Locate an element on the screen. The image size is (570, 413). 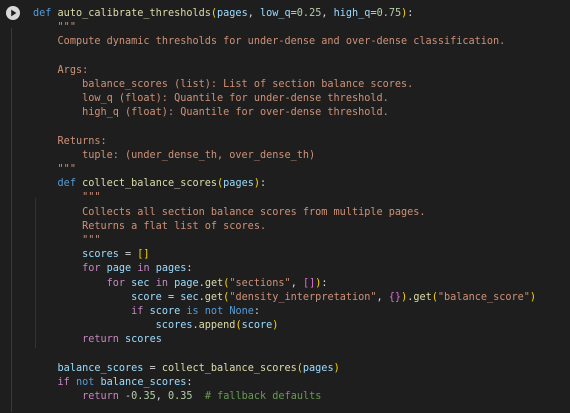
code-line: Args: is located at coordinates (301, 71).